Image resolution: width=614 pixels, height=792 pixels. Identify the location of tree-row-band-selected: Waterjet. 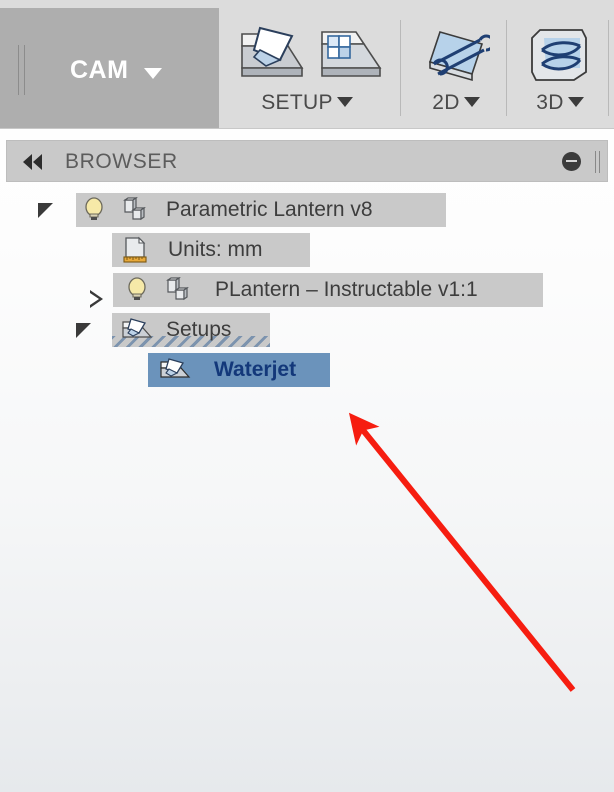
(239, 370).